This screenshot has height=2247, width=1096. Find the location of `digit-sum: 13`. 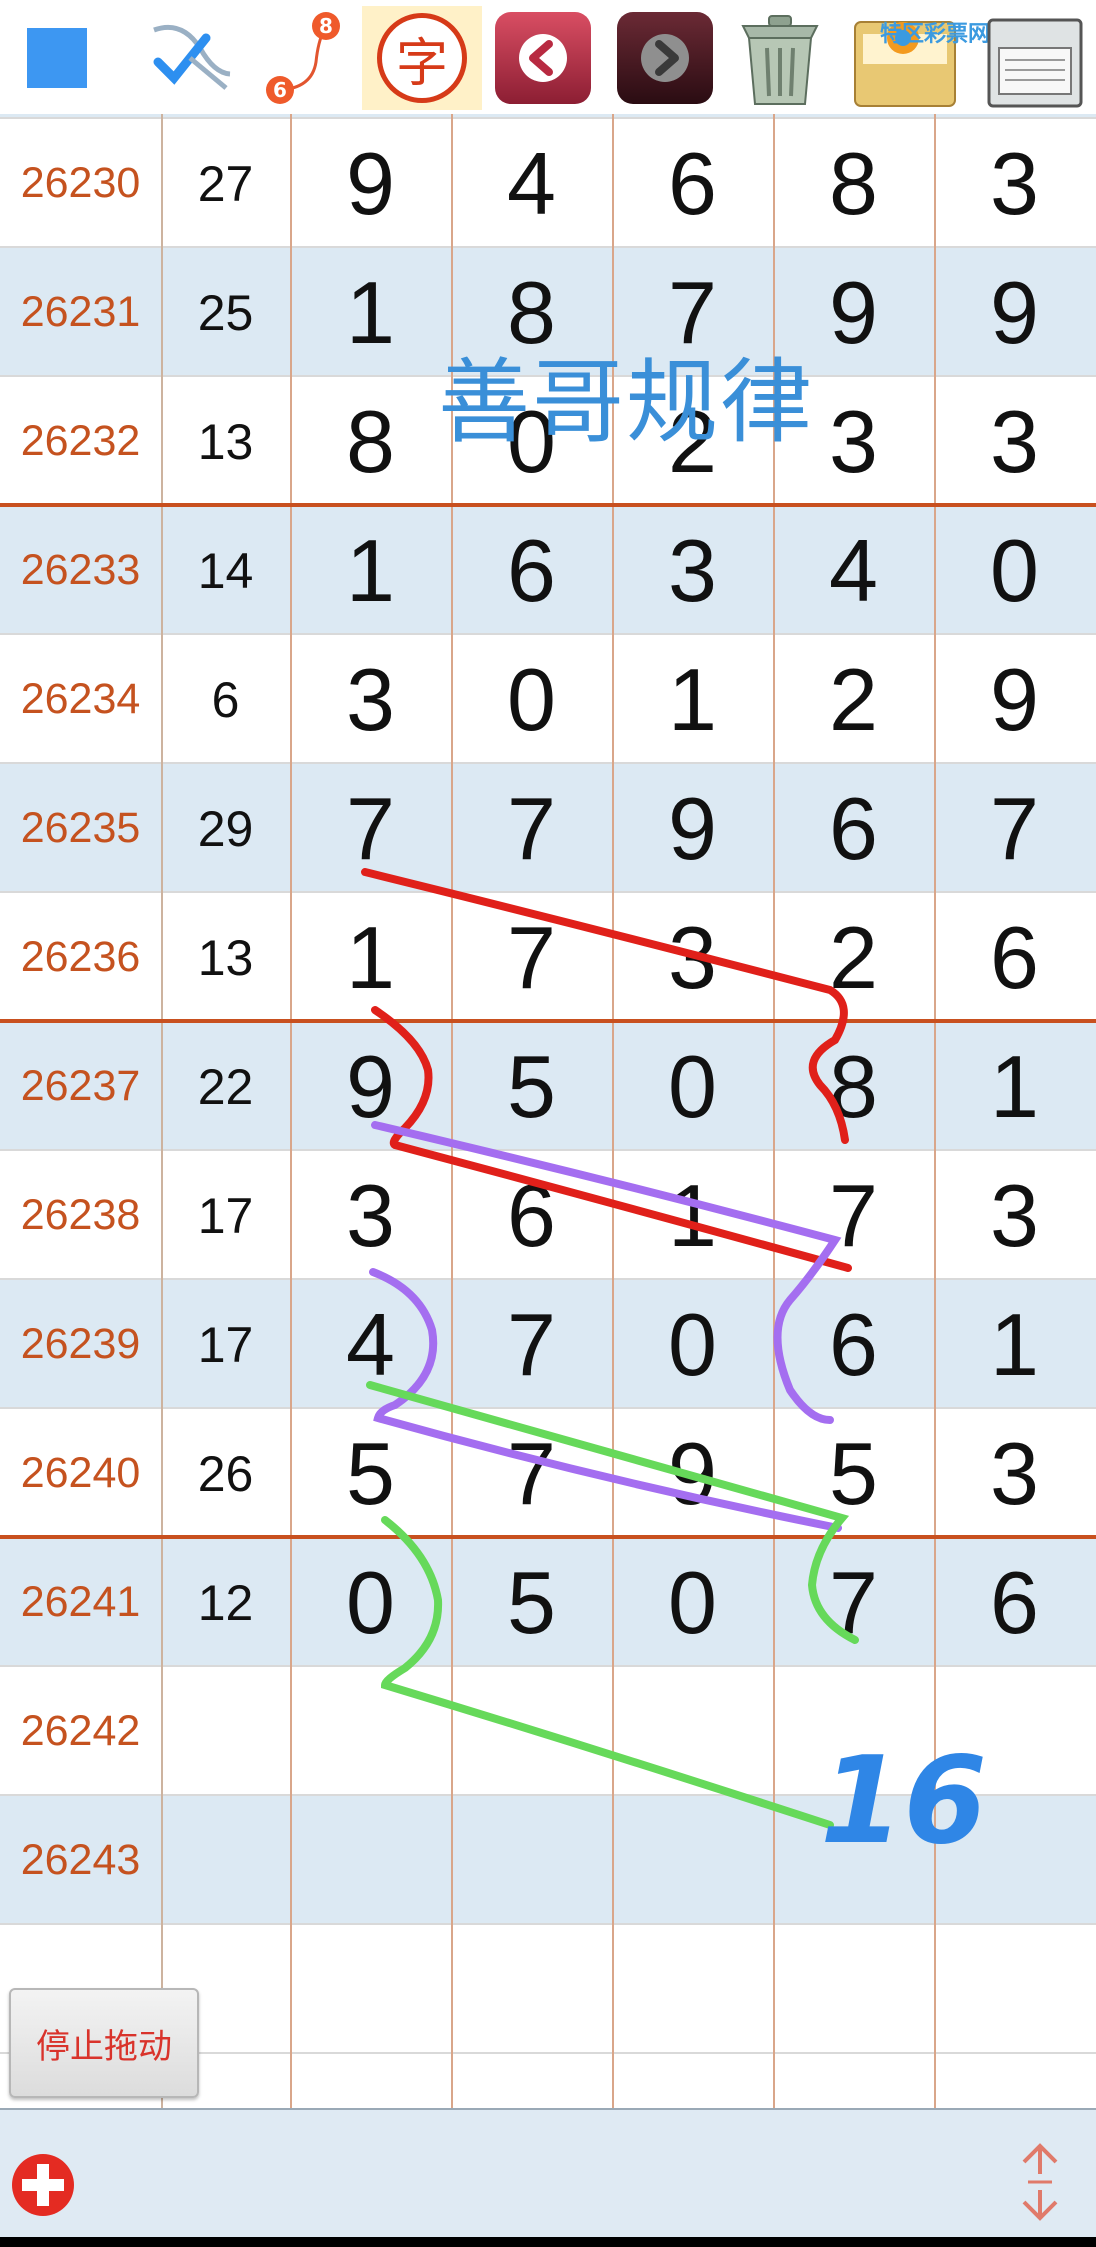

digit-sum: 13 is located at coordinates (225, 441).